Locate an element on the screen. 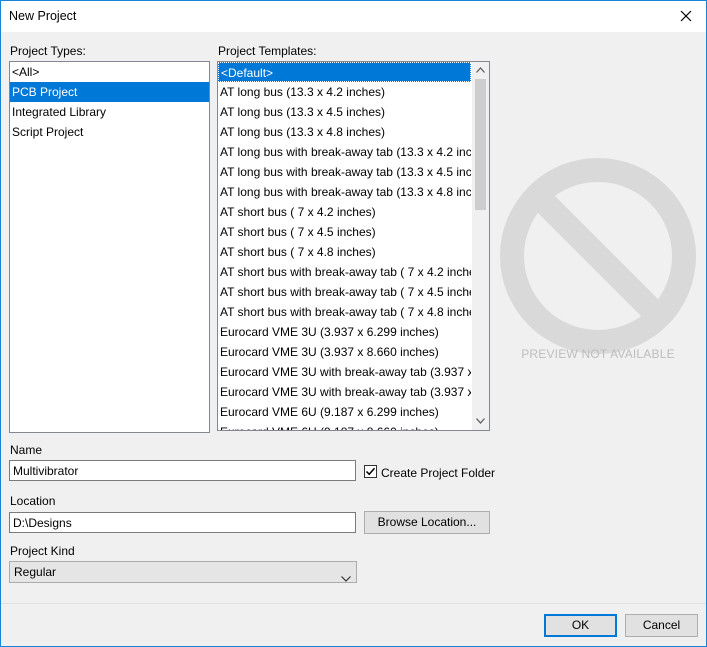  cancel-button: Cancel is located at coordinates (661, 625).